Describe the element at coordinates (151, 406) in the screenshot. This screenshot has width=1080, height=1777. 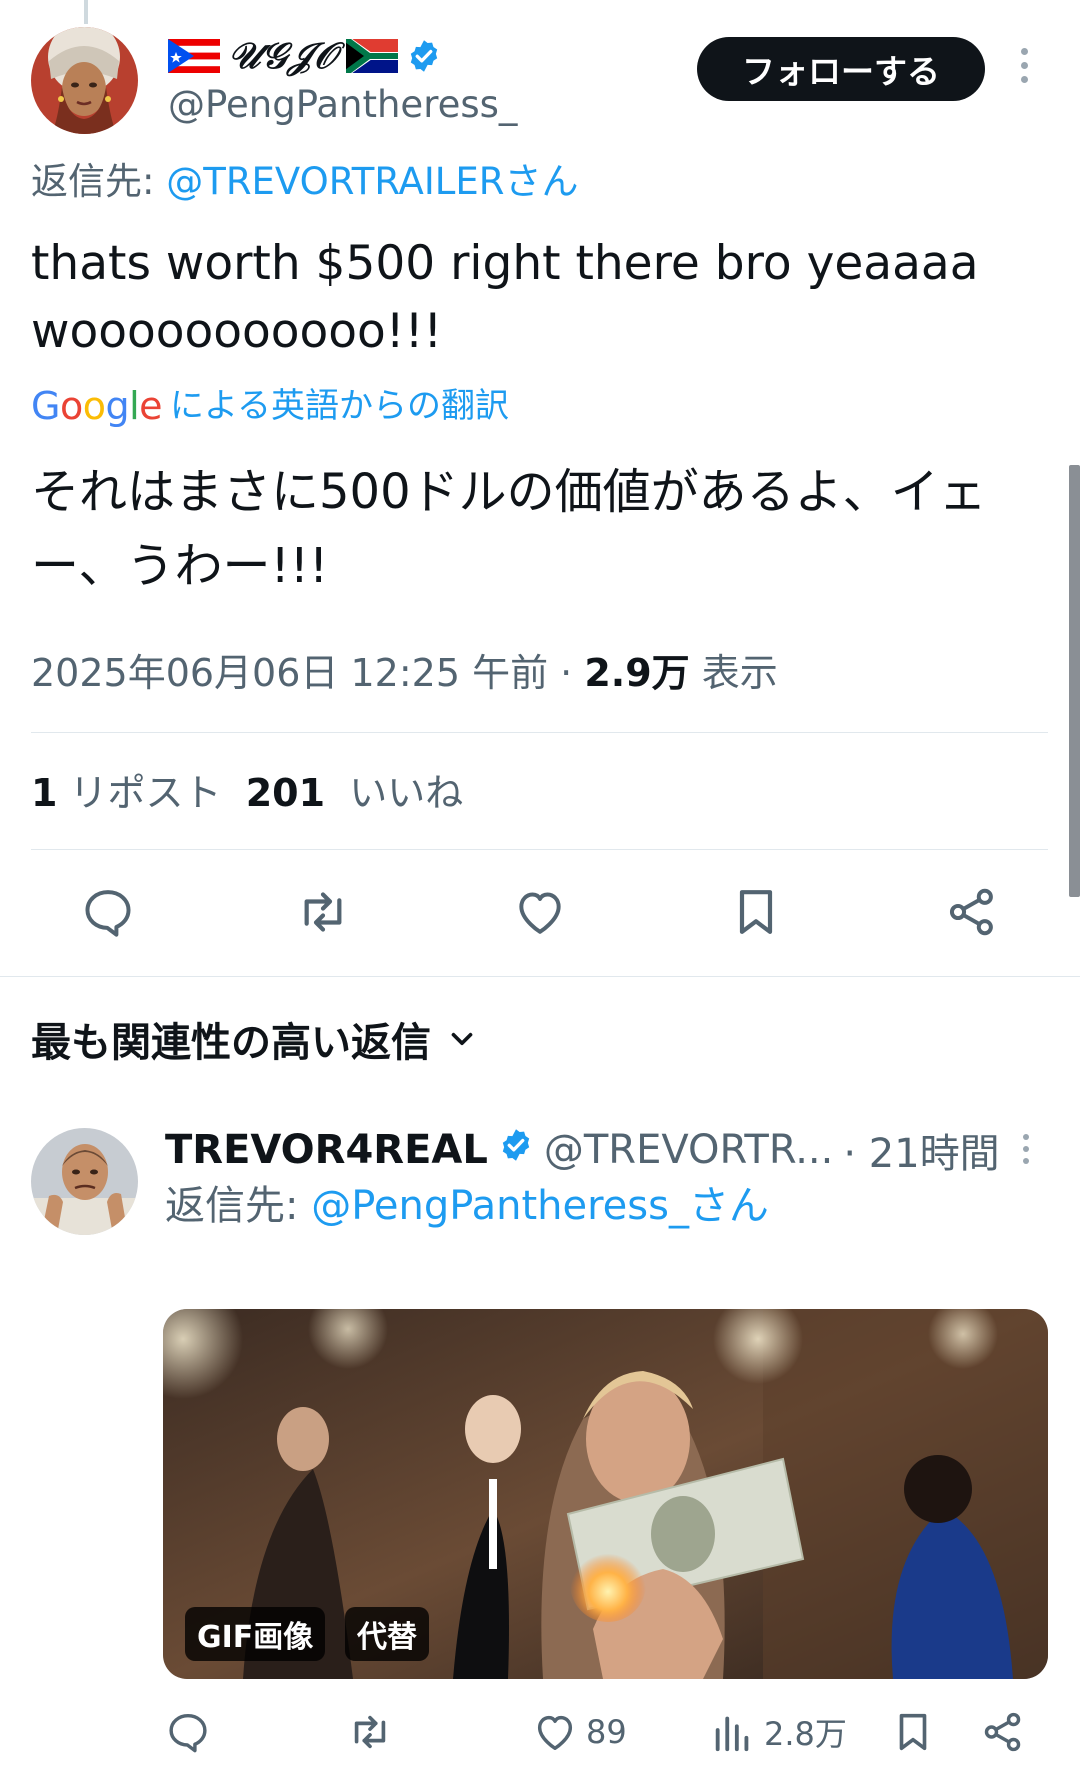
I see `google-logo-letter: e` at that location.